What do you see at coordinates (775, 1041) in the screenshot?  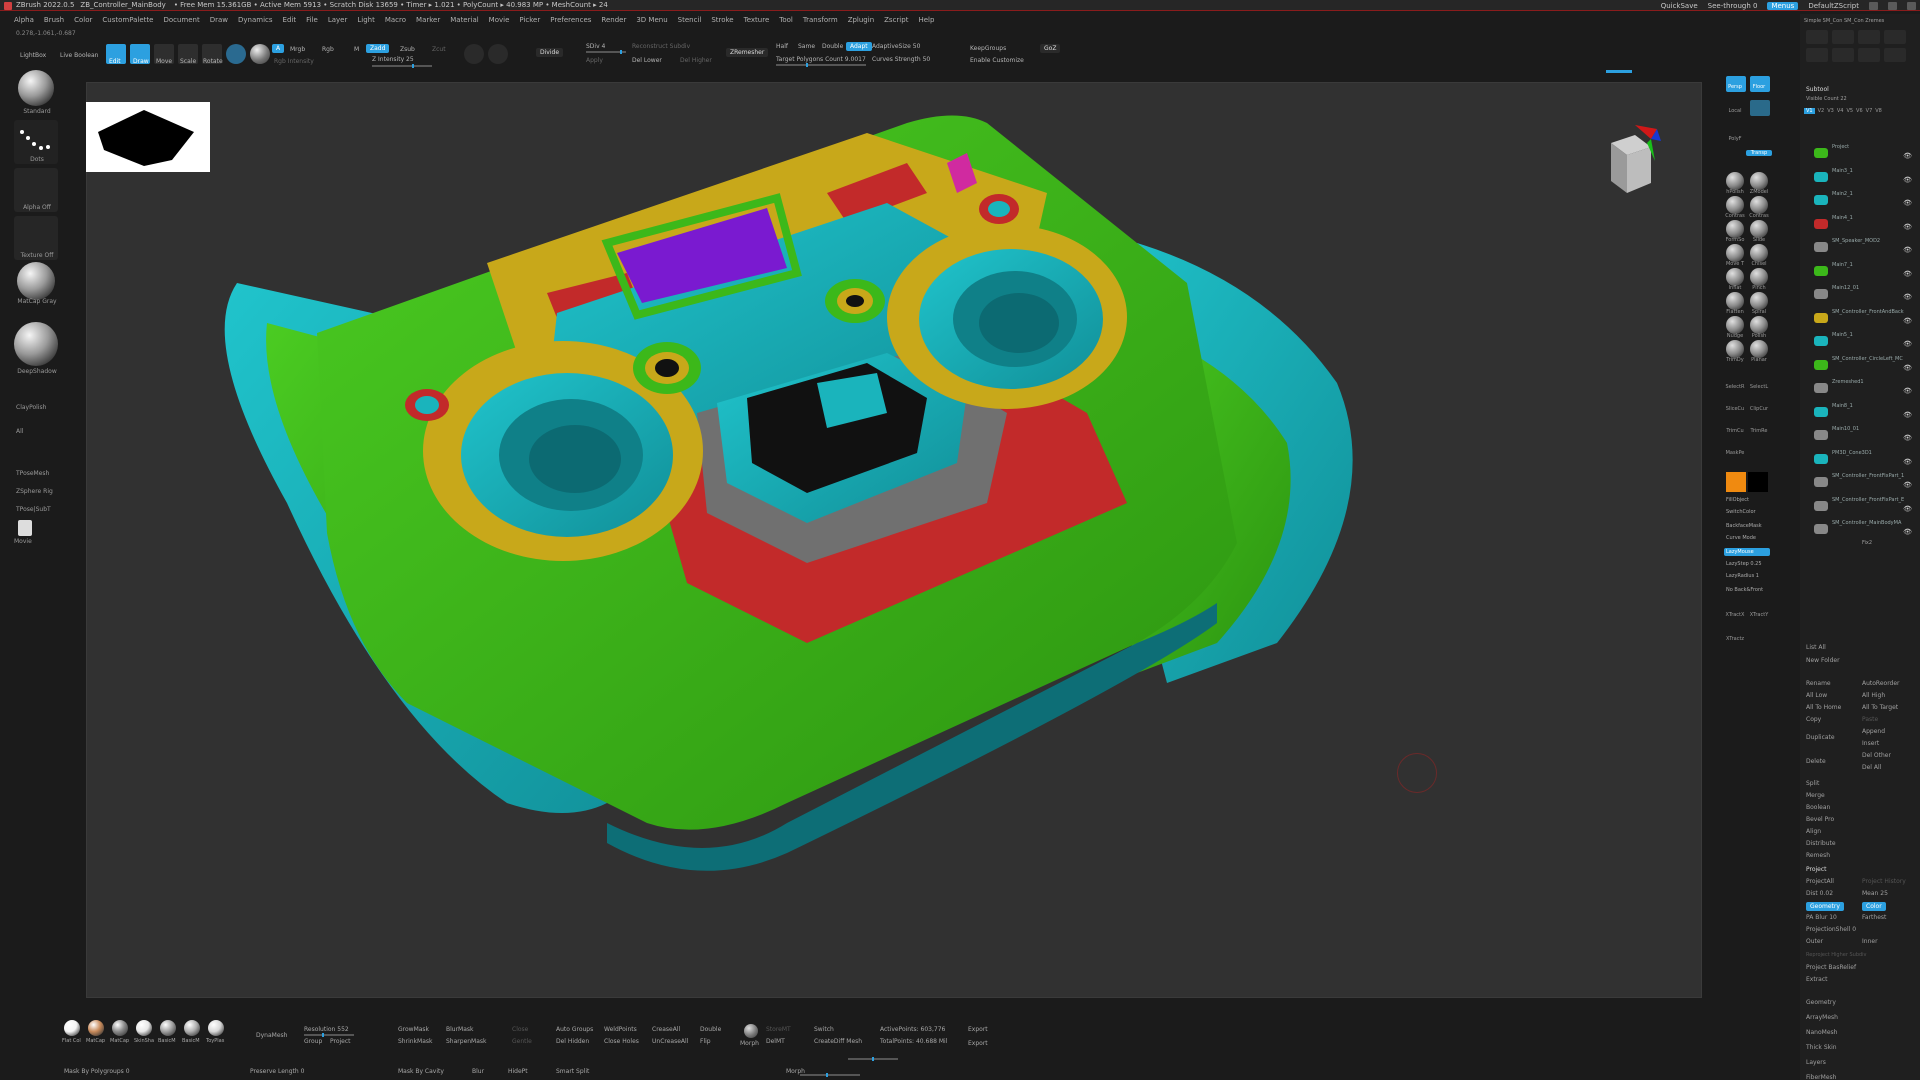 I see `delmt-button: DelMT` at bounding box center [775, 1041].